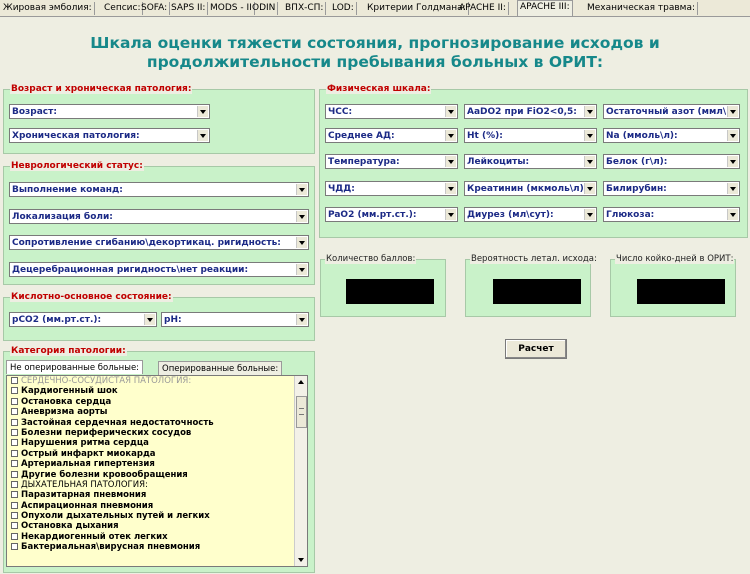 The width and height of the screenshot is (750, 574). I want to click on tab-apache3: APACHE III:, so click(545, 8).